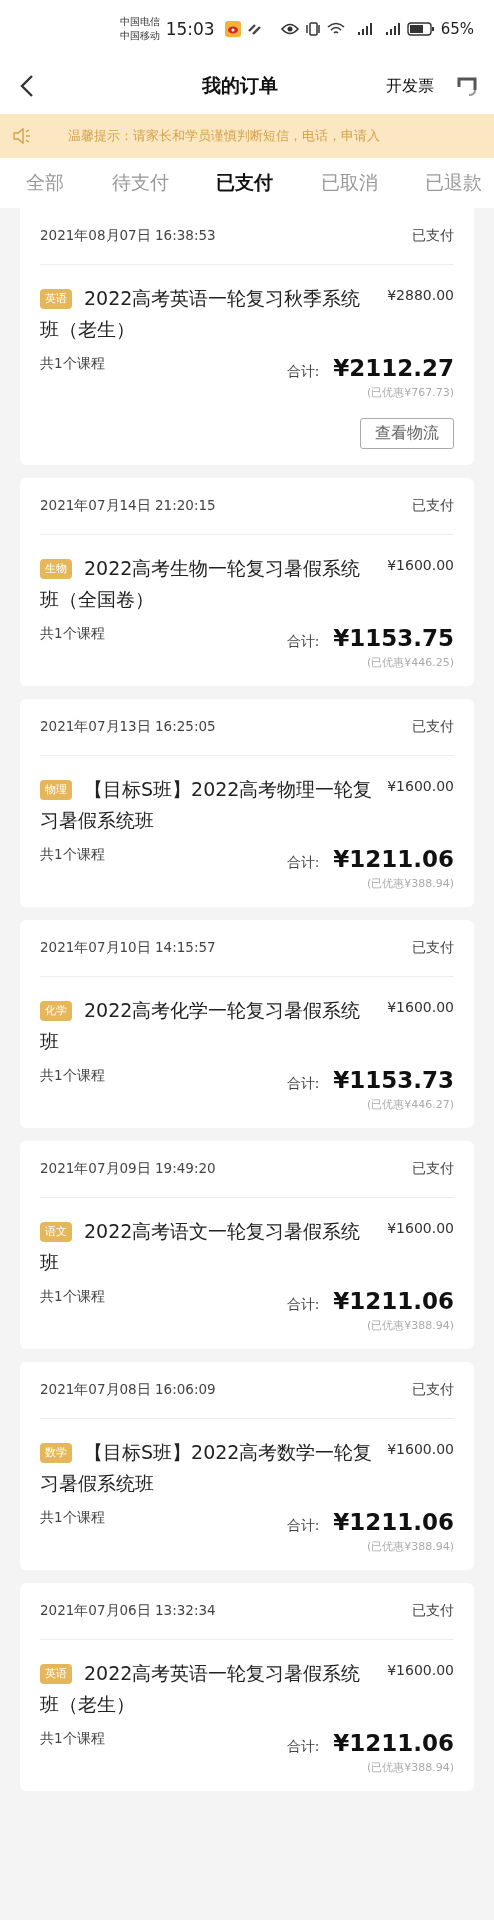 Image resolution: width=494 pixels, height=1920 pixels. I want to click on order-time: 2021年07月06日 13:32:34, so click(128, 1611).